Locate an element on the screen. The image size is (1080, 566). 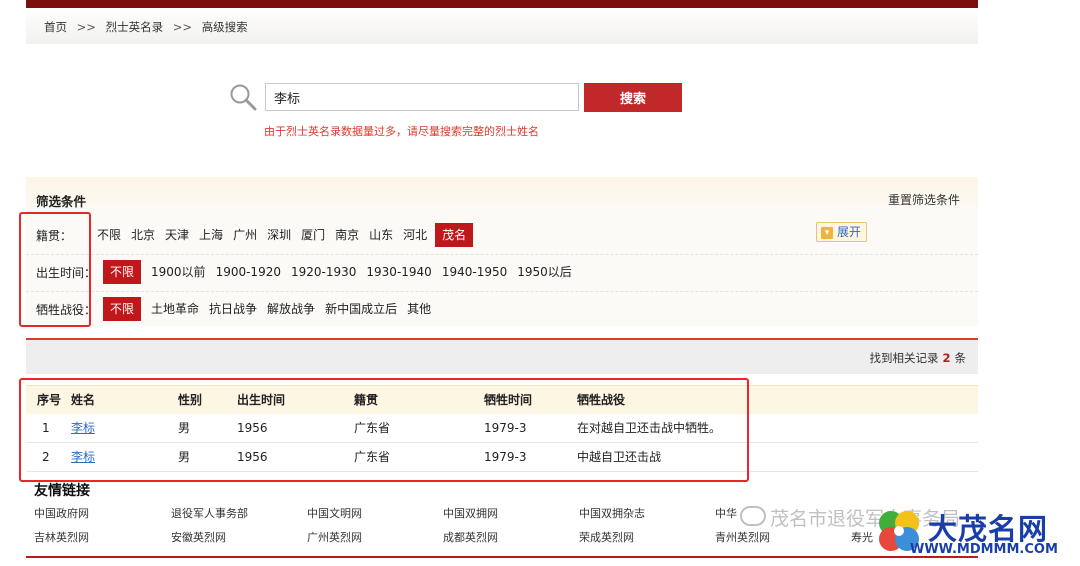
filter-option: 其他 is located at coordinates (419, 309).